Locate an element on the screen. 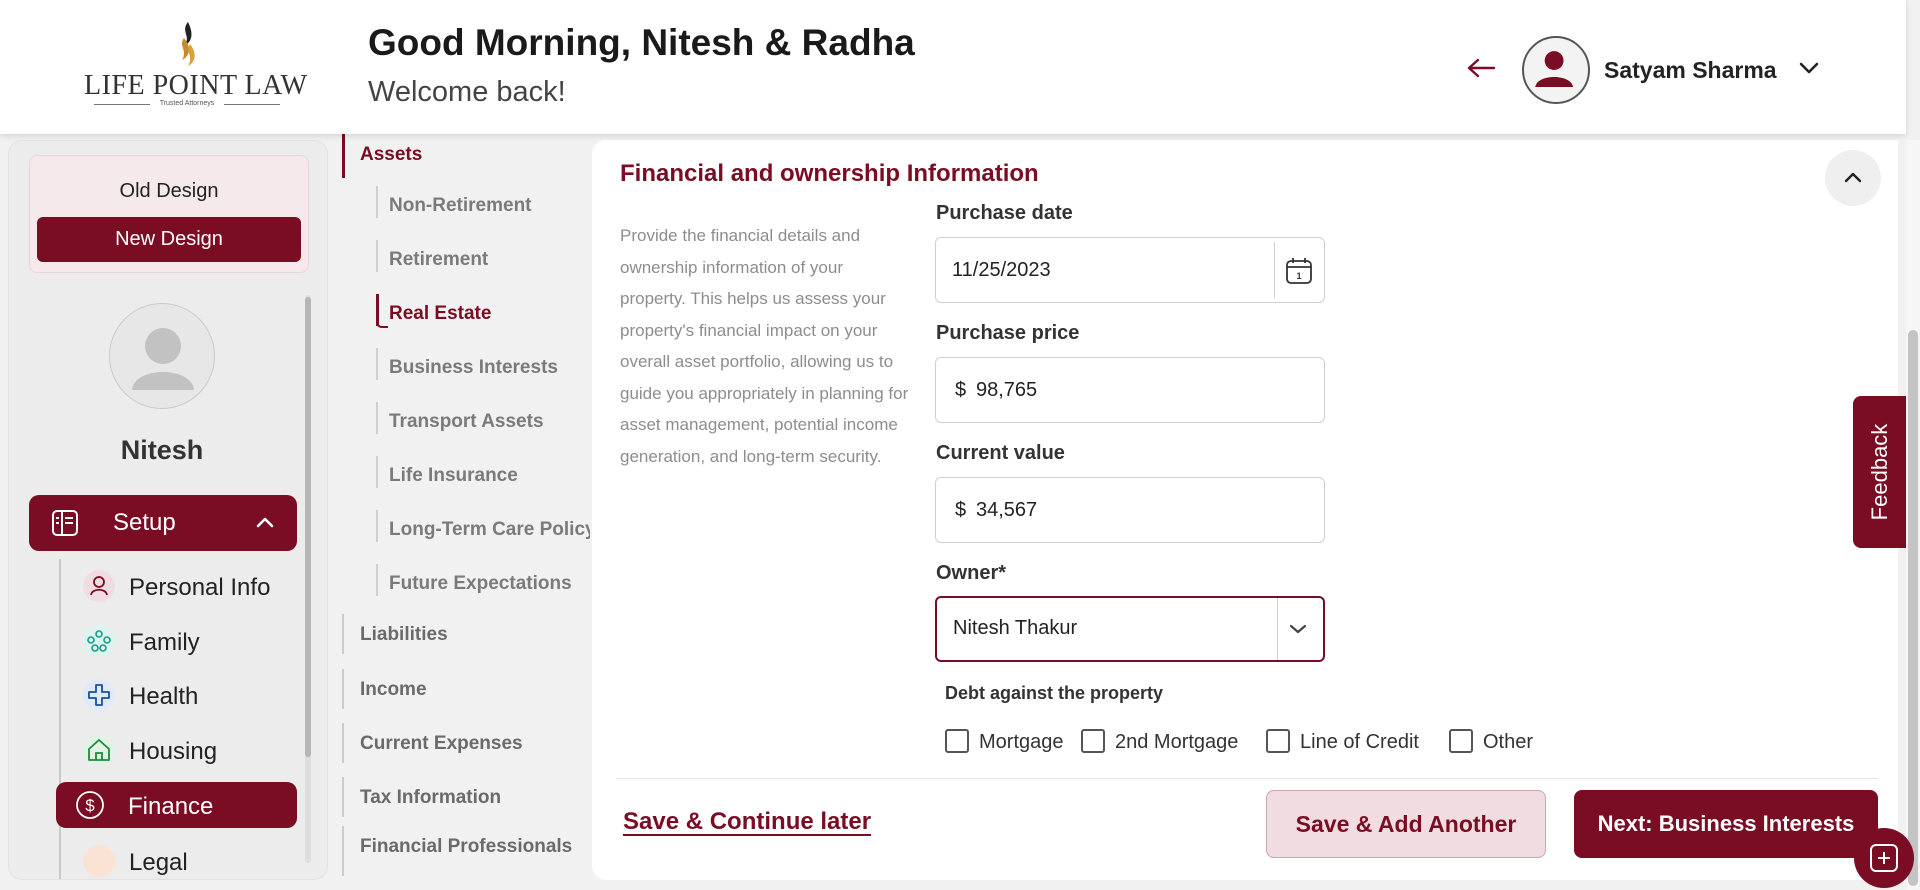 The width and height of the screenshot is (1920, 890). checkbox-label: Line of Credit is located at coordinates (1359, 742).